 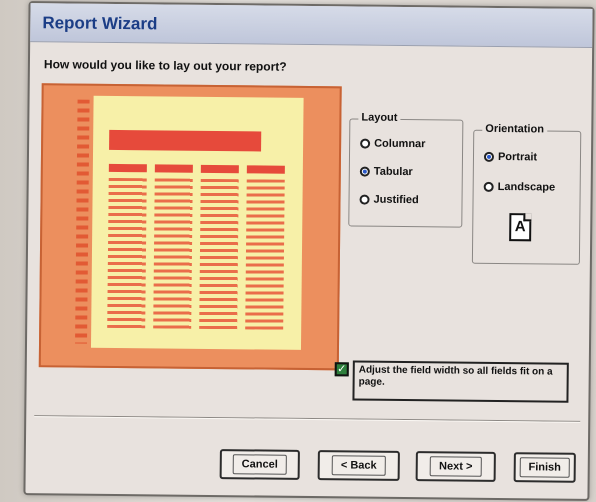 What do you see at coordinates (307, 419) in the screenshot?
I see `button-divider` at bounding box center [307, 419].